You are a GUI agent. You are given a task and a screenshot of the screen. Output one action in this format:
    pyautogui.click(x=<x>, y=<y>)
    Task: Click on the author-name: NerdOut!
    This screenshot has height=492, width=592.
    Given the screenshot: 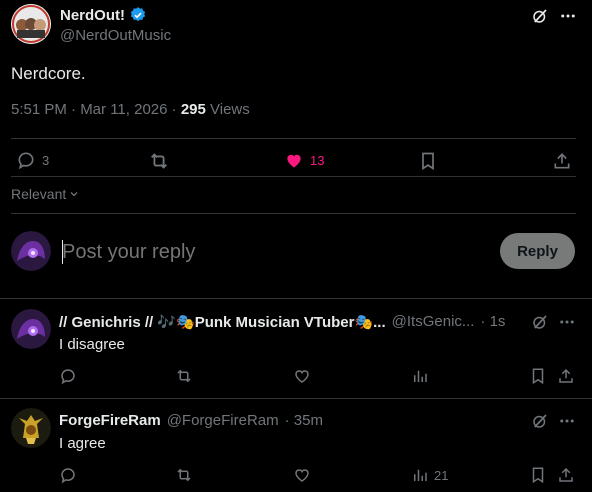 What is the action you would take?
    pyautogui.click(x=92, y=15)
    